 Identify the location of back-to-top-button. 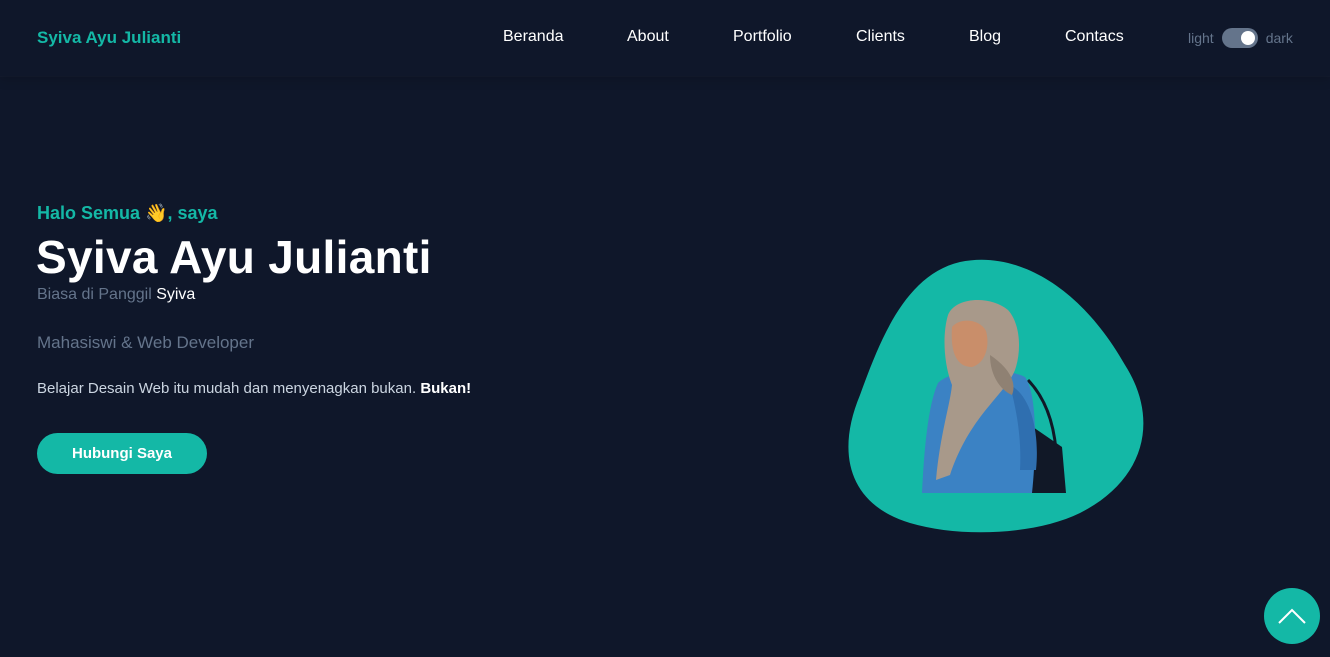
(1292, 616).